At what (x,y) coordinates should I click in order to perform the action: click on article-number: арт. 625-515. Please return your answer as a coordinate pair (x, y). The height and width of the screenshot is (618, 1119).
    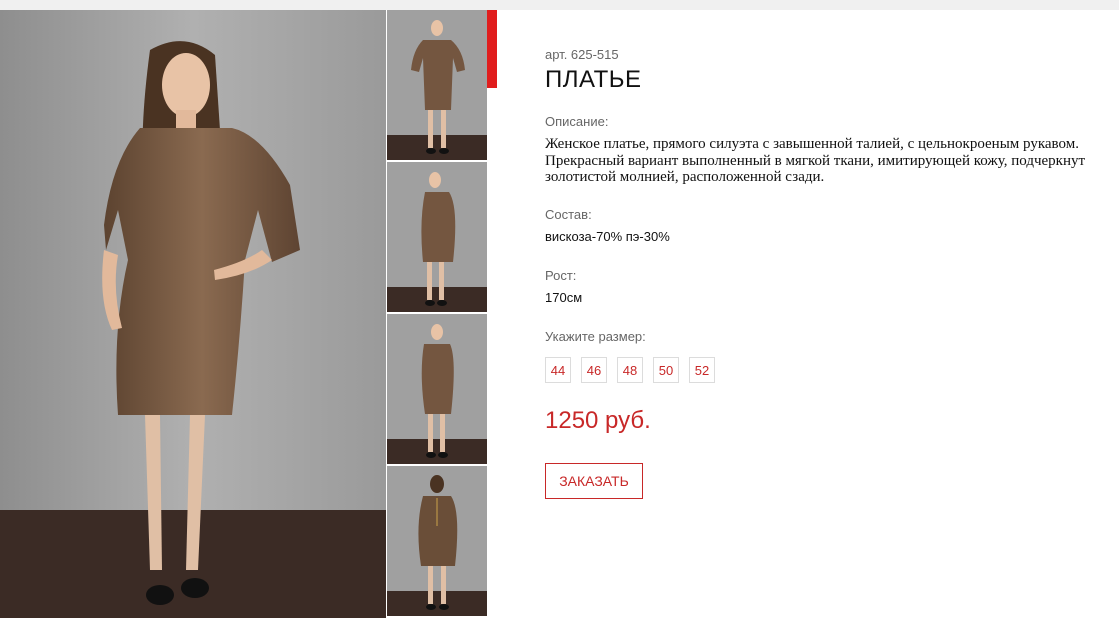
    Looking at the image, I should click on (582, 54).